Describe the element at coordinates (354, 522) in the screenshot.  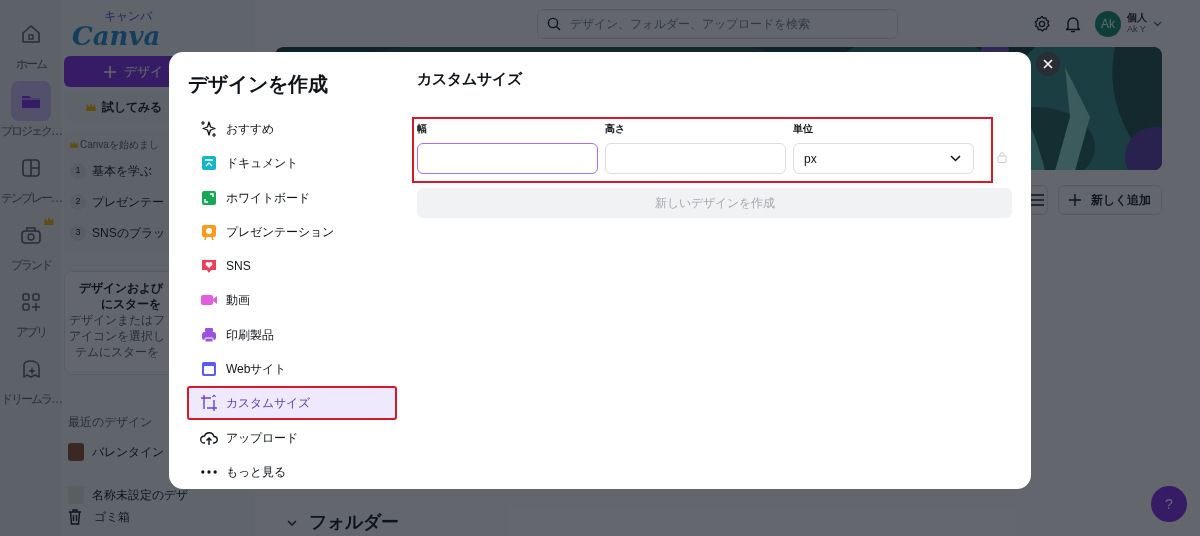
I see `section-heading: フォルダー` at that location.